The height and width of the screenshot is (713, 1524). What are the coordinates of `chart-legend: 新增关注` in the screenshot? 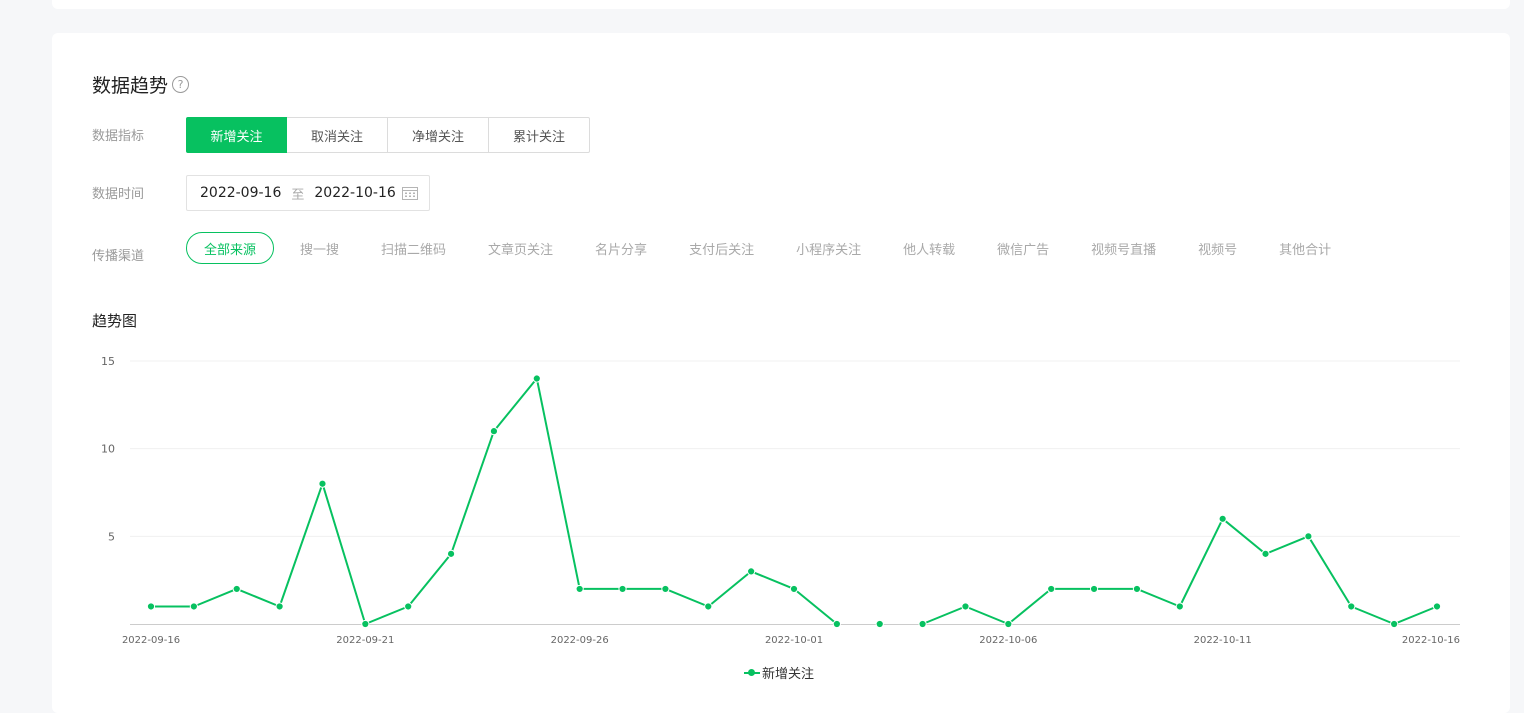 It's located at (779, 672).